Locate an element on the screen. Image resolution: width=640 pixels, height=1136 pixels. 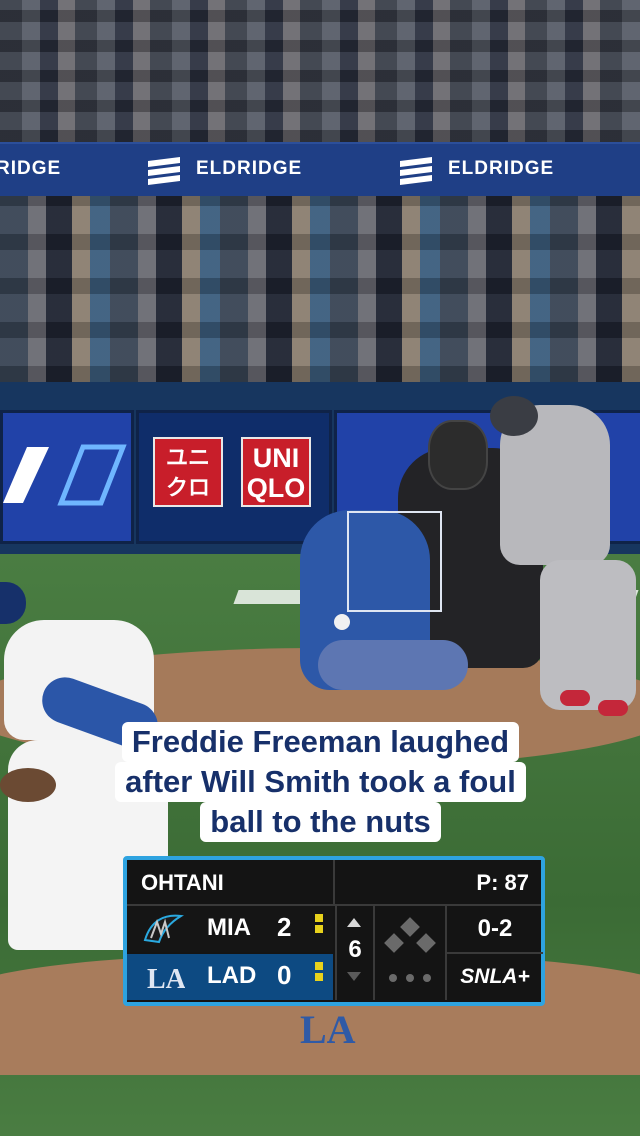
scorebug: OHTANI P: 87 MIA 2 LA LAD 0 6 0-2 SNLA+ is located at coordinates (334, 931).